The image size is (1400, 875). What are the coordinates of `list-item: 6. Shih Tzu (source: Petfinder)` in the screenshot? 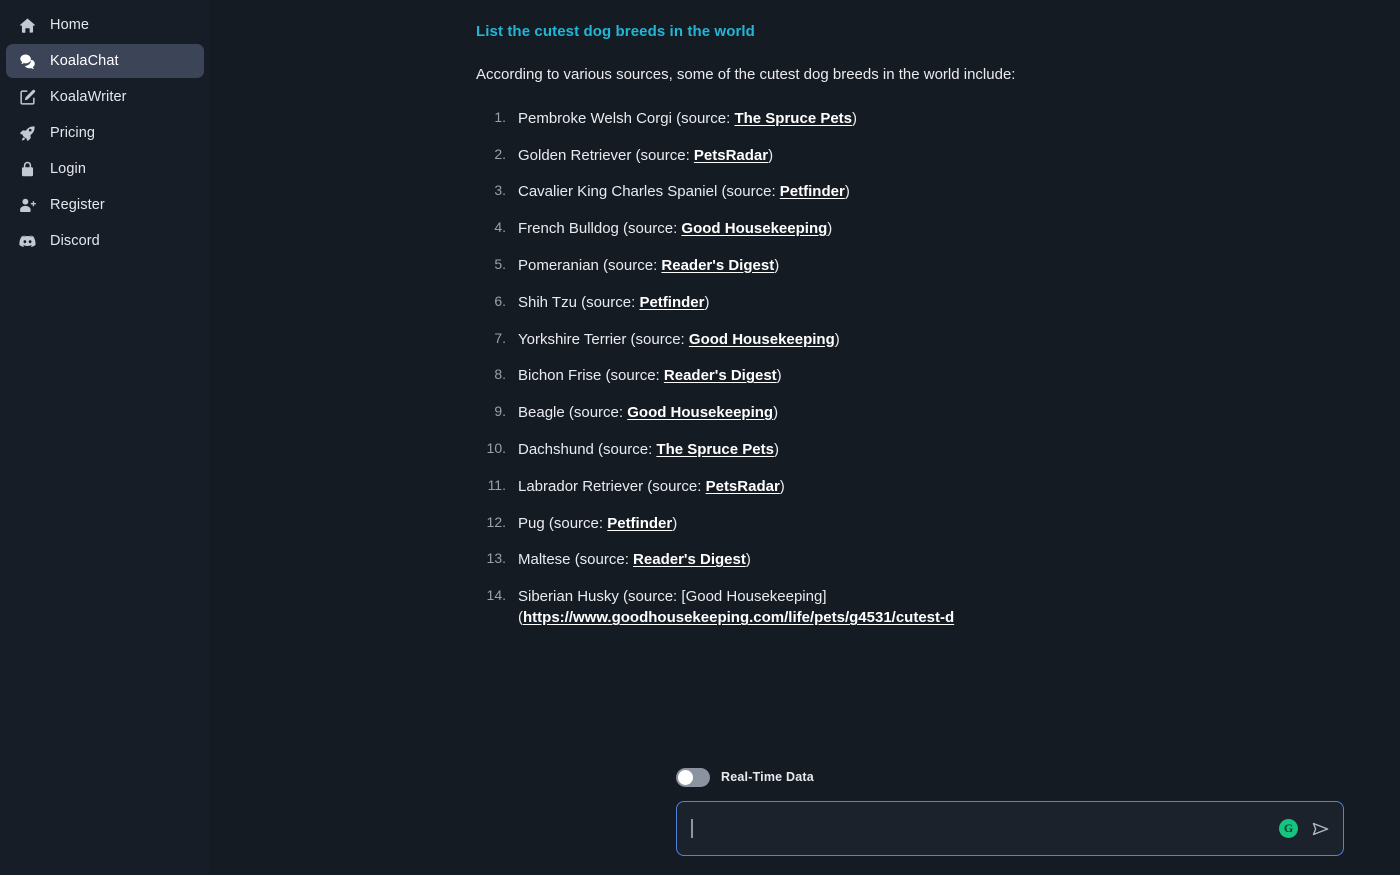 It's located at (816, 302).